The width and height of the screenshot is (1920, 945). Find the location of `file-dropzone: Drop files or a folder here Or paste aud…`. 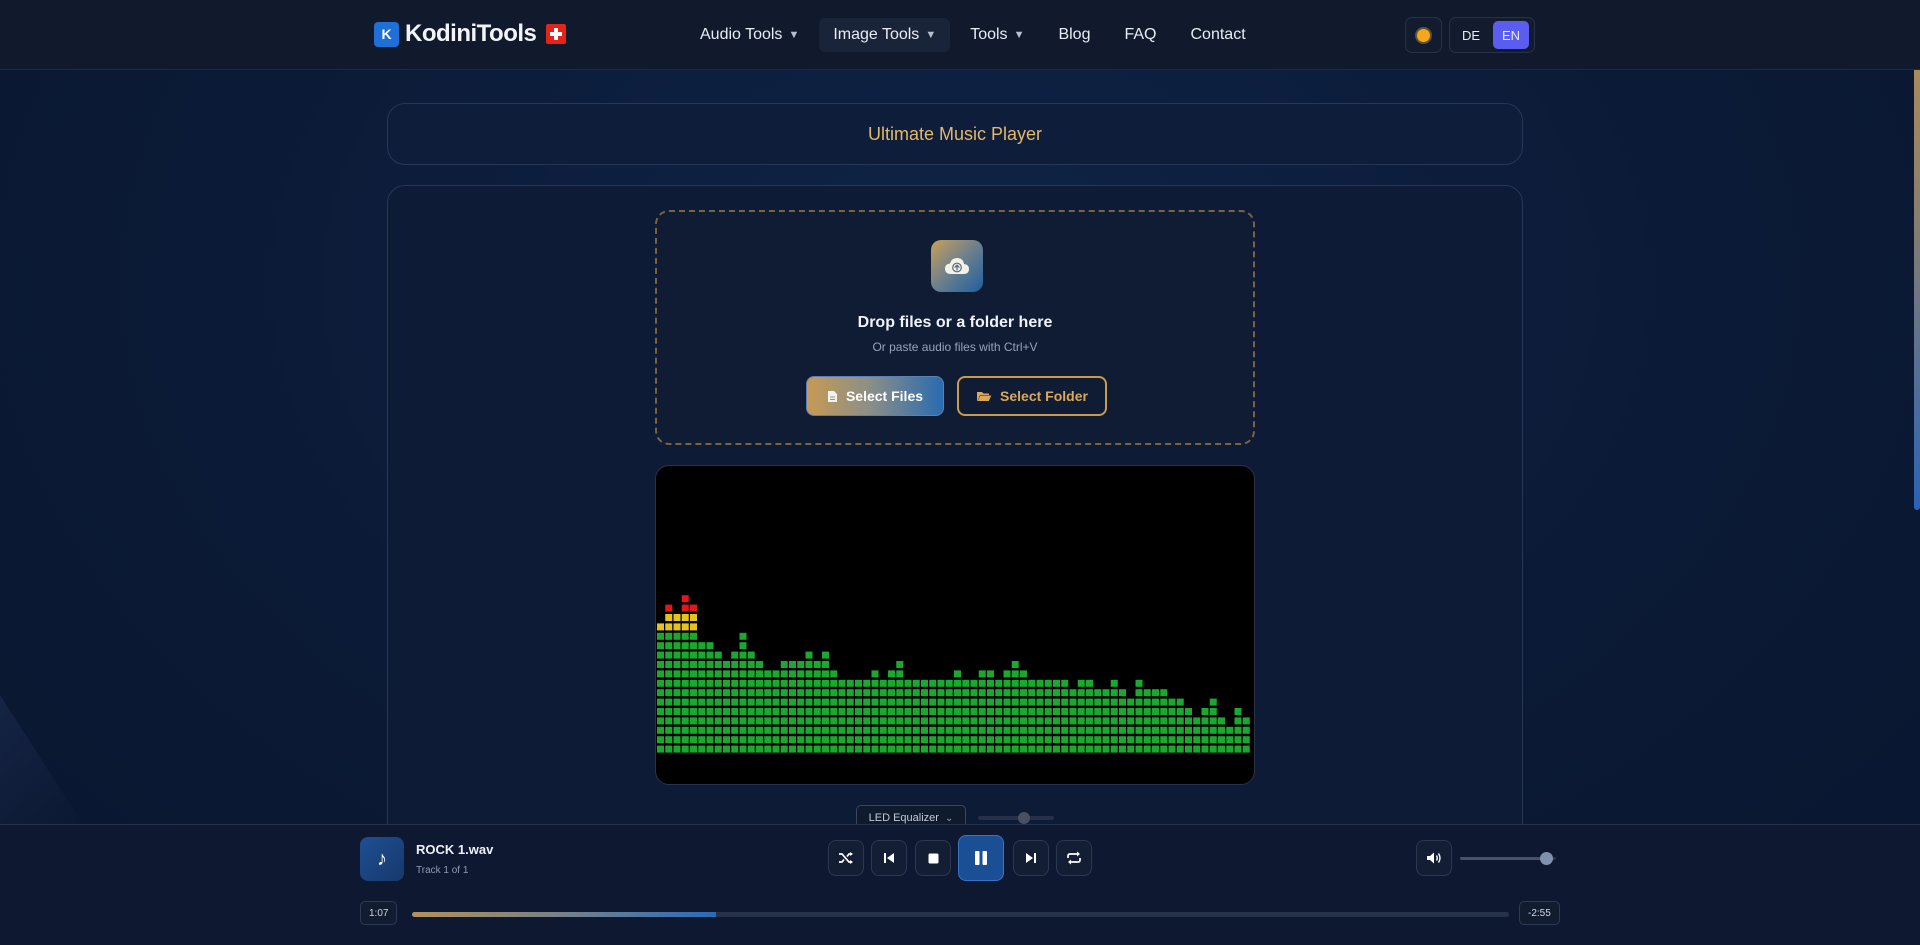

file-dropzone: Drop files or a folder here Or paste aud… is located at coordinates (955, 327).